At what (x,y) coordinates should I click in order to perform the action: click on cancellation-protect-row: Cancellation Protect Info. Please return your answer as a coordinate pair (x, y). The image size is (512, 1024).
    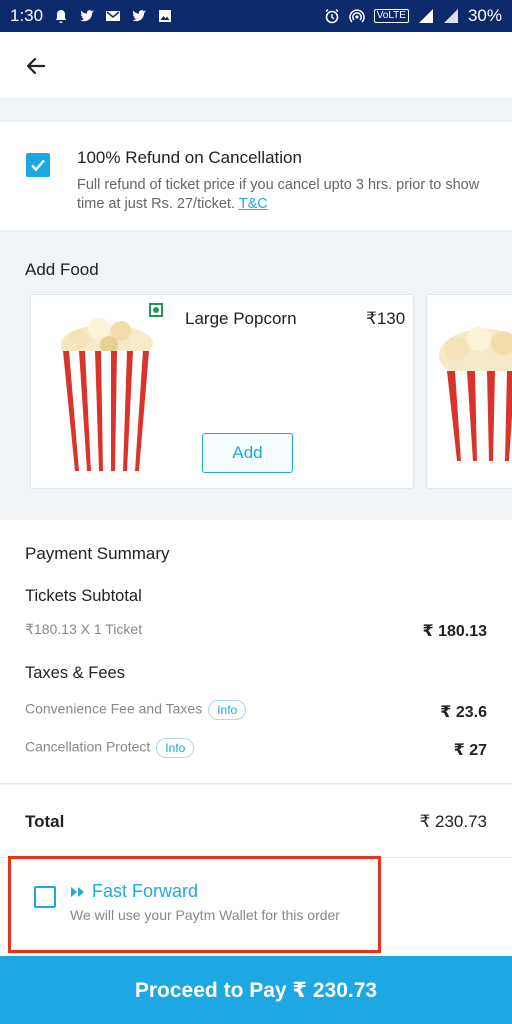
    Looking at the image, I should click on (110, 748).